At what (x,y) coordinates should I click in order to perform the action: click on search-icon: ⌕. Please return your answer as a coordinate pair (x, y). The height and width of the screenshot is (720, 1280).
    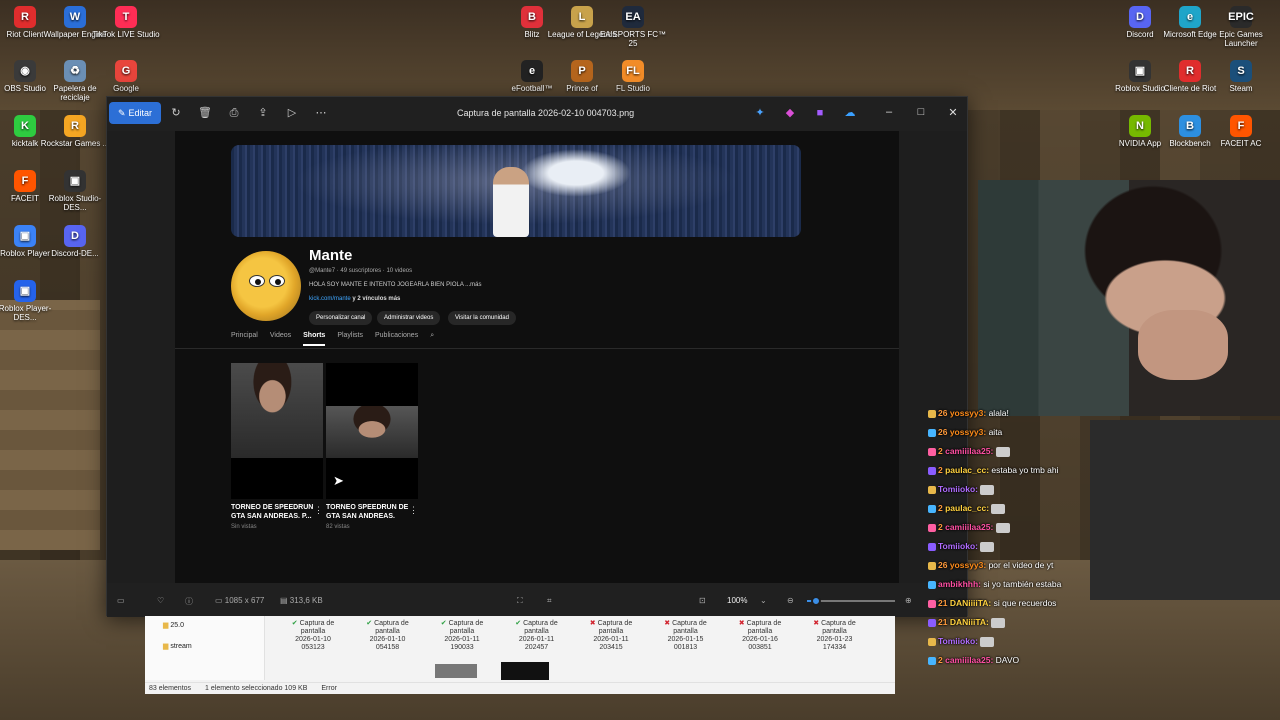
    Looking at the image, I should click on (432, 339).